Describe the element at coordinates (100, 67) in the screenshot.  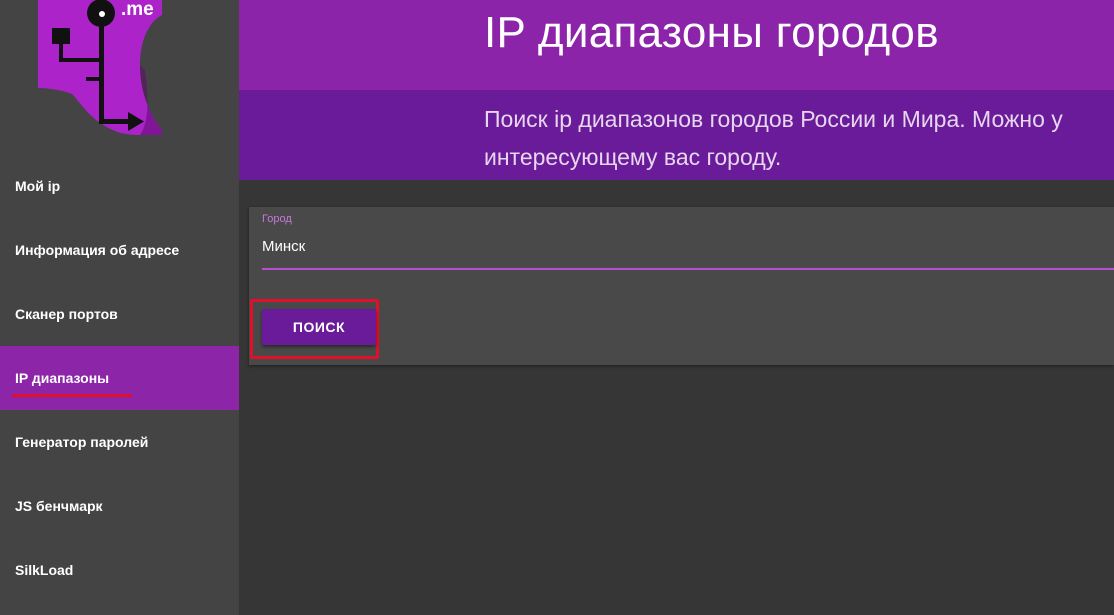
I see `logo-icon: .me` at that location.